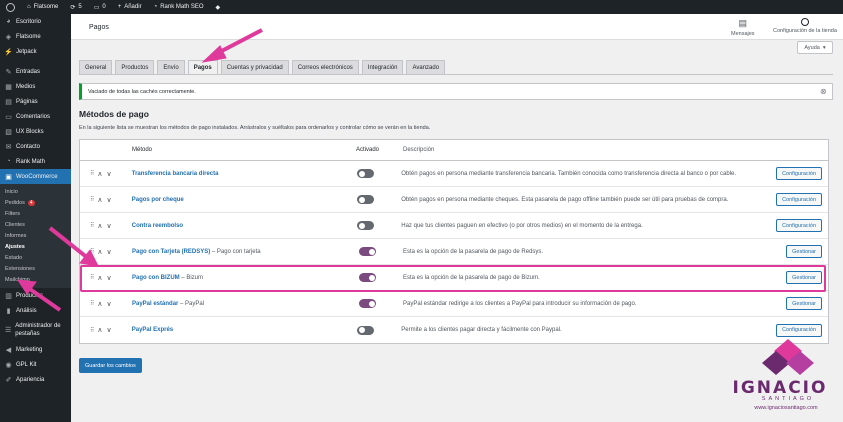 The height and width of the screenshot is (422, 843). What do you see at coordinates (8, 380) in the screenshot?
I see `brush-icon: ✐` at bounding box center [8, 380].